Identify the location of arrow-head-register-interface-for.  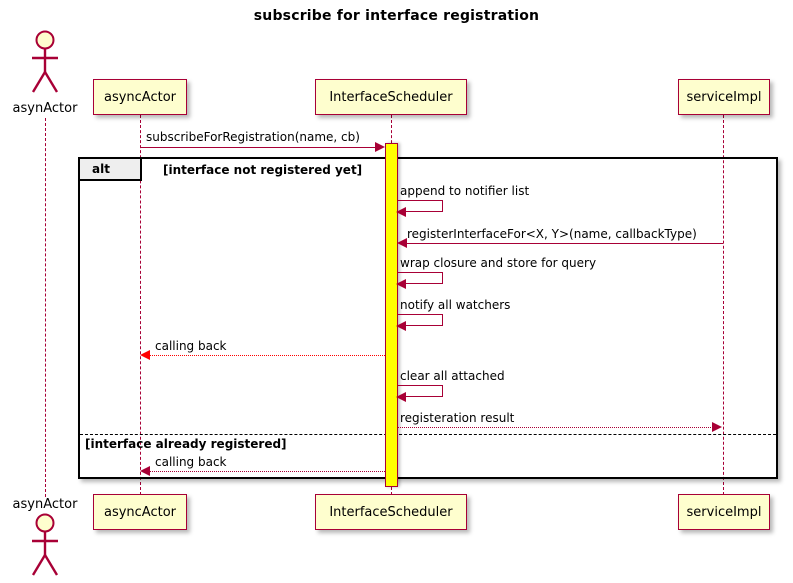
(402, 243).